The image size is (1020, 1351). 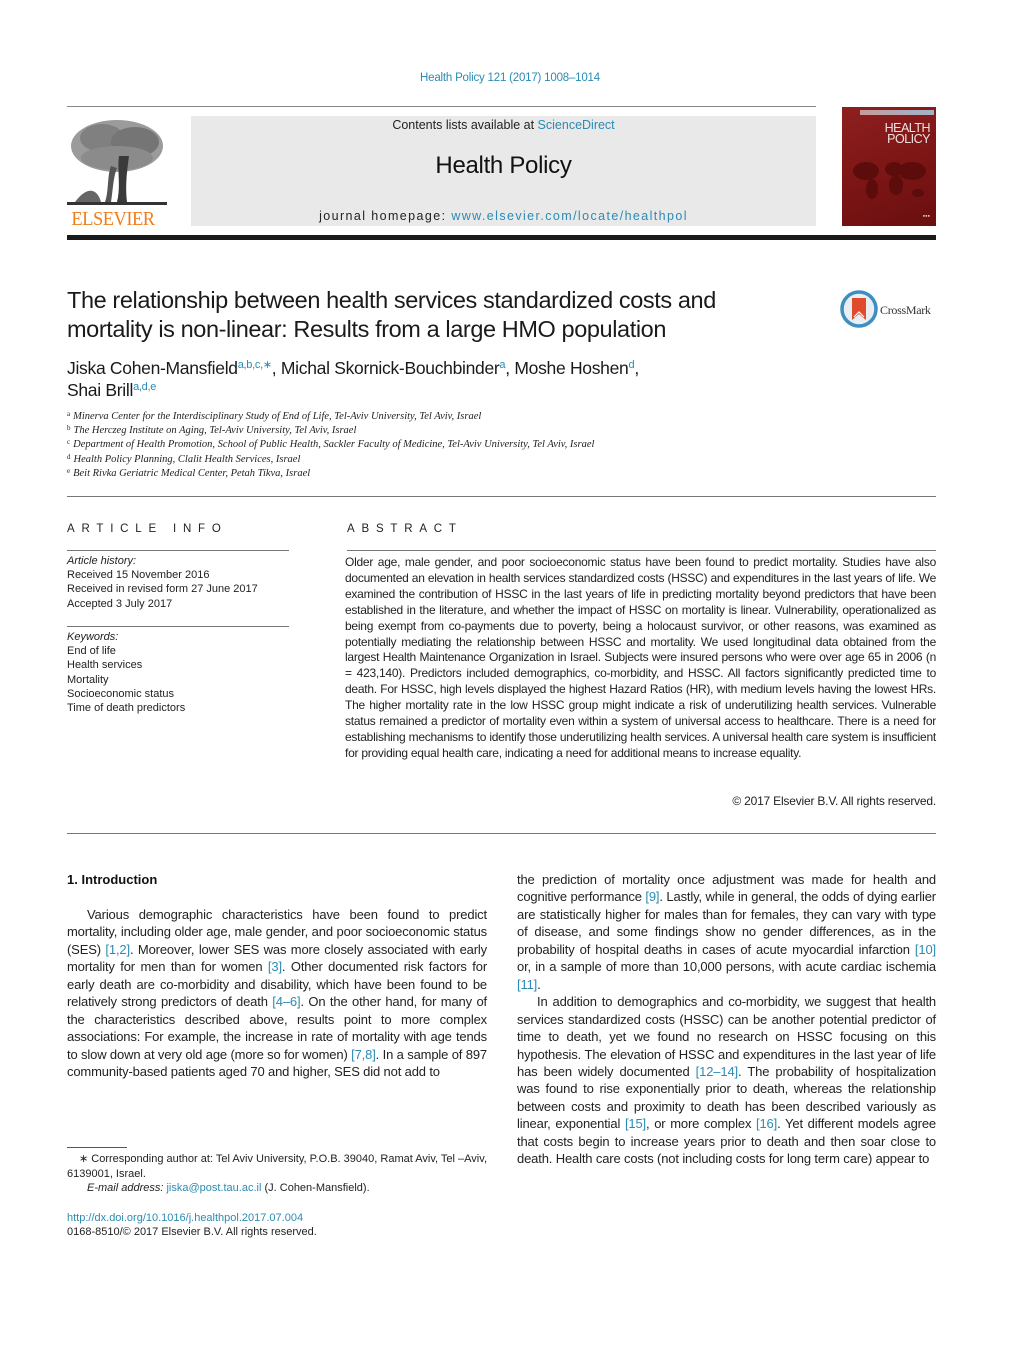 I want to click on keywords-label: Keywords:, so click(x=93, y=637).